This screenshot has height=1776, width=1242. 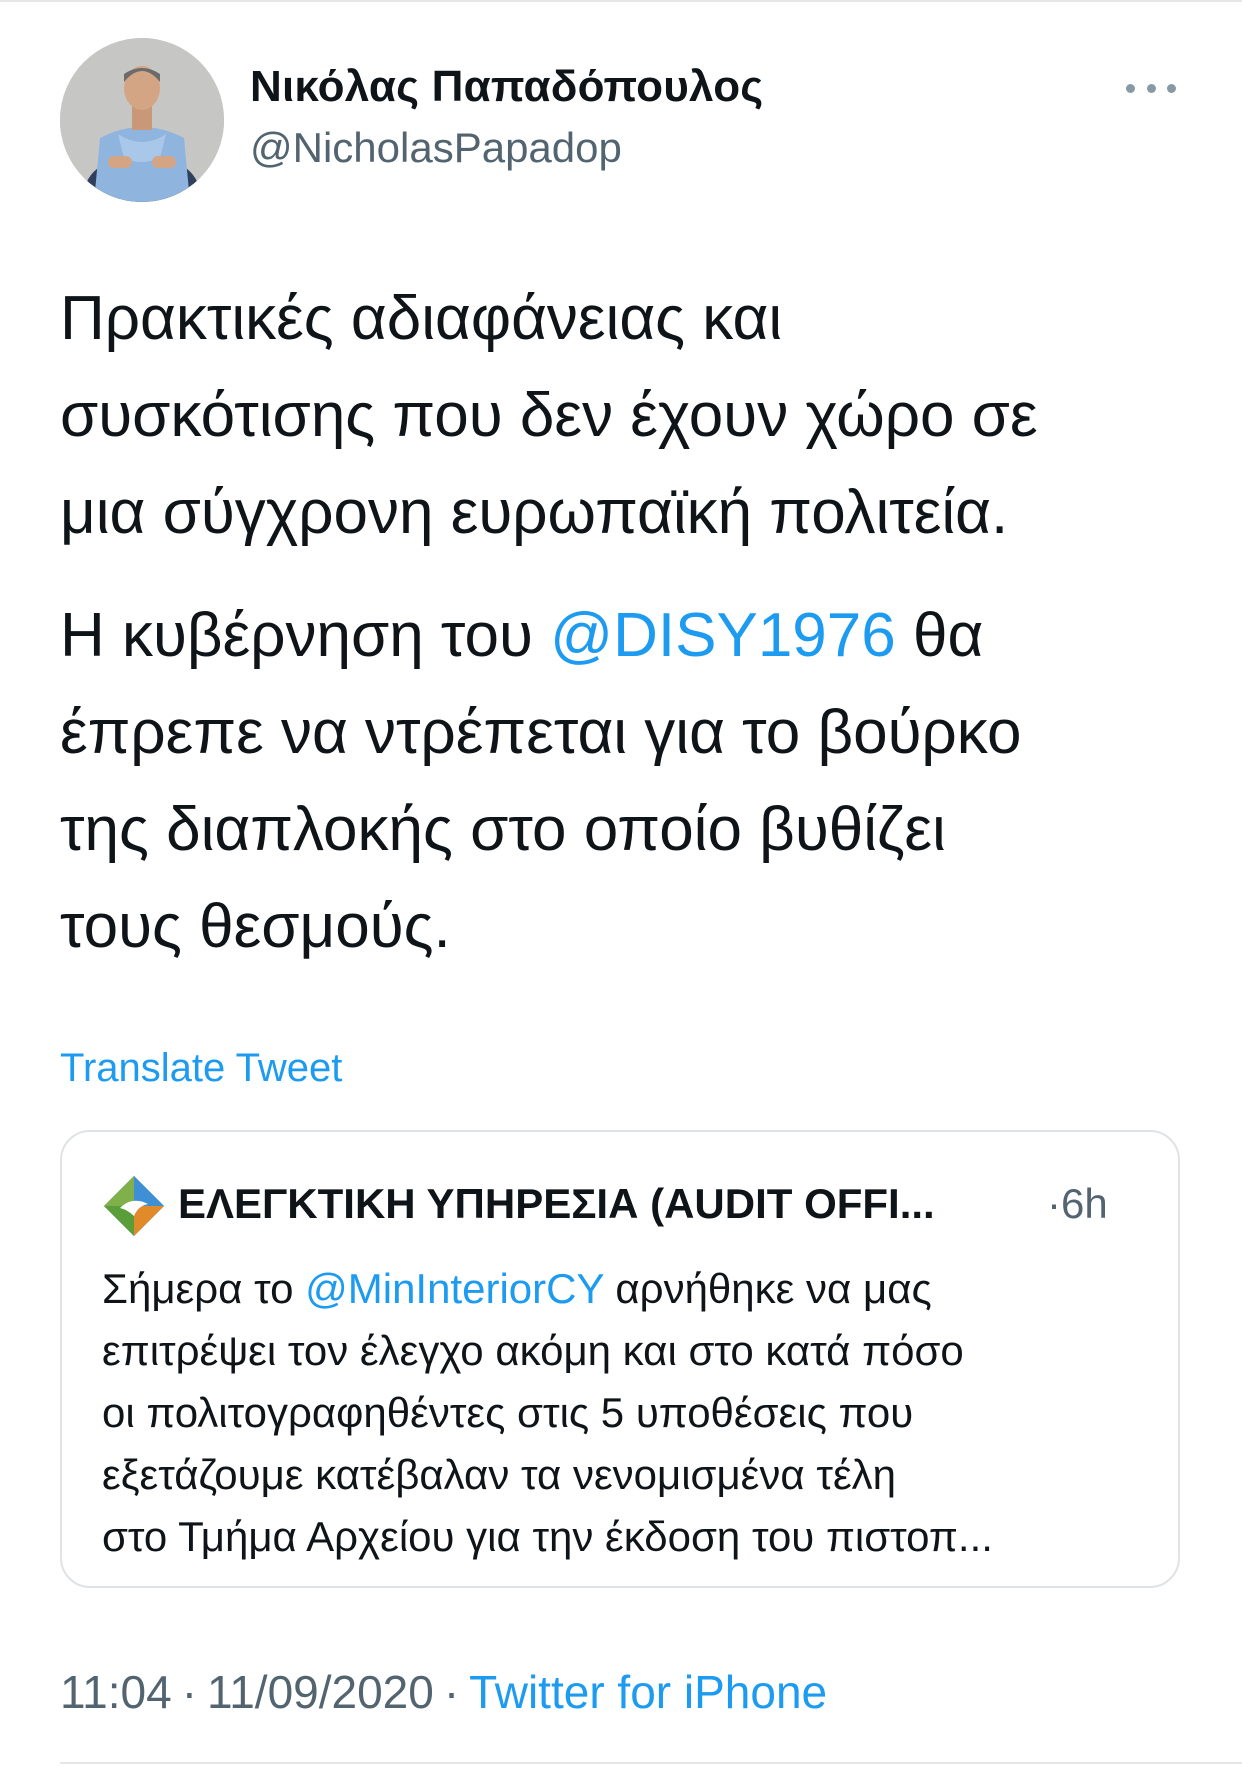 What do you see at coordinates (436, 148) in the screenshot?
I see `author-handle: @NicholasPapadop` at bounding box center [436, 148].